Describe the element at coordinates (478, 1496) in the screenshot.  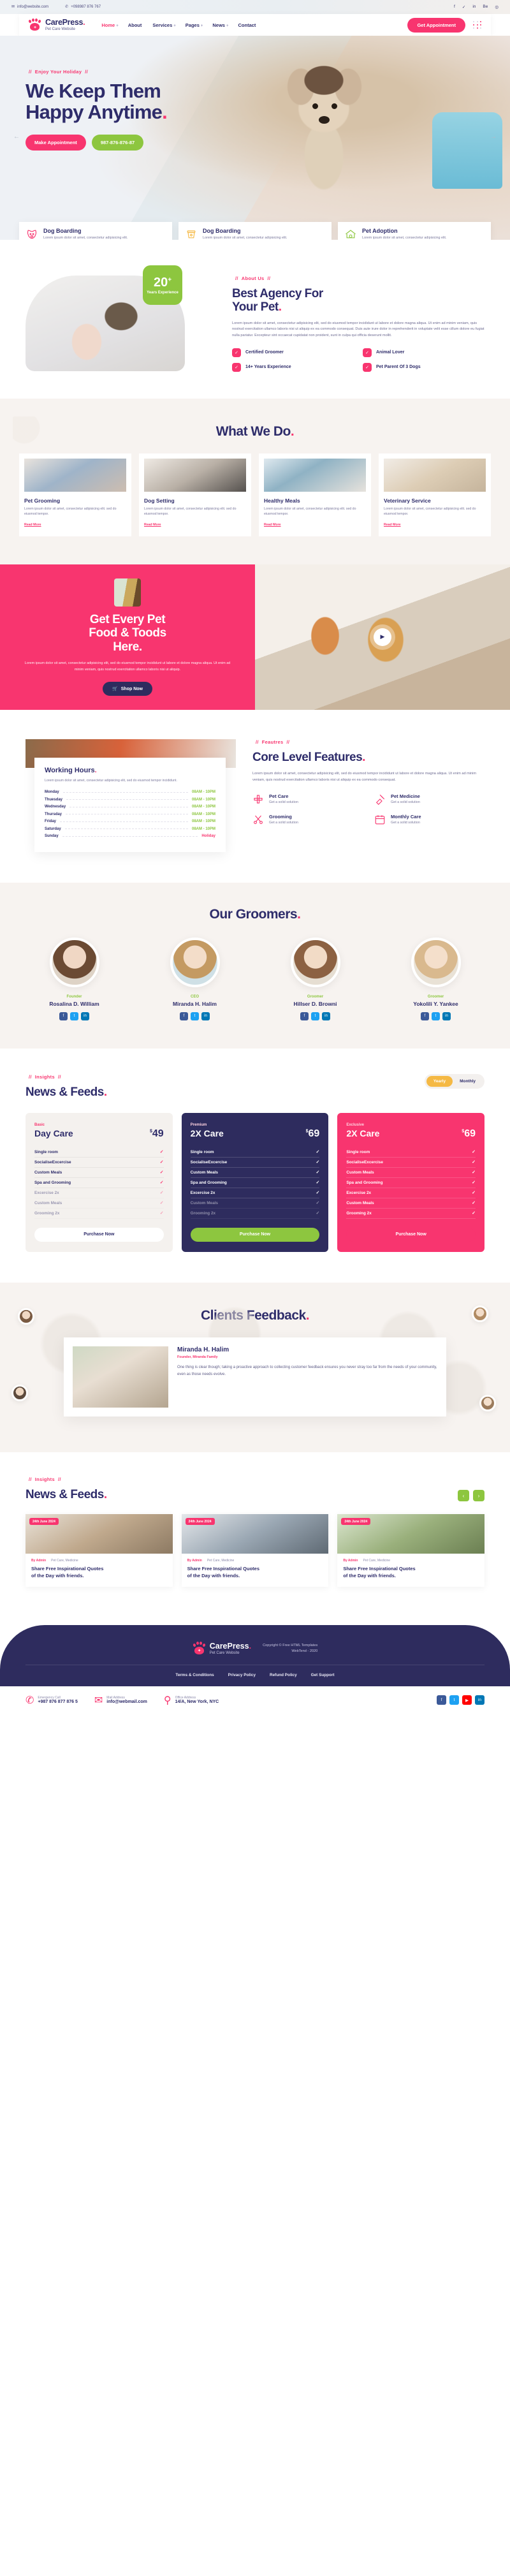
I see `news-next-icon: ›` at that location.